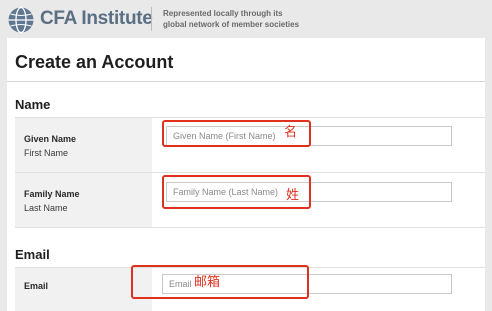 The image size is (492, 311). Describe the element at coordinates (33, 104) in the screenshot. I see `section-heading-name: Name` at that location.